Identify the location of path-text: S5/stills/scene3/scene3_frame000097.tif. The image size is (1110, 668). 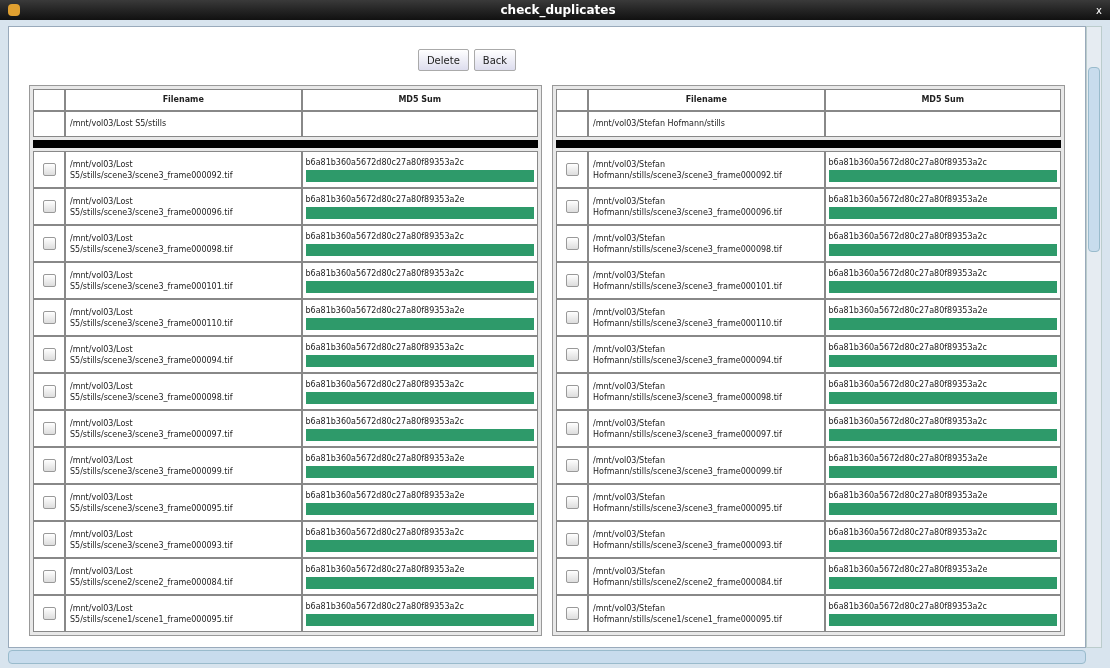
(152, 434).